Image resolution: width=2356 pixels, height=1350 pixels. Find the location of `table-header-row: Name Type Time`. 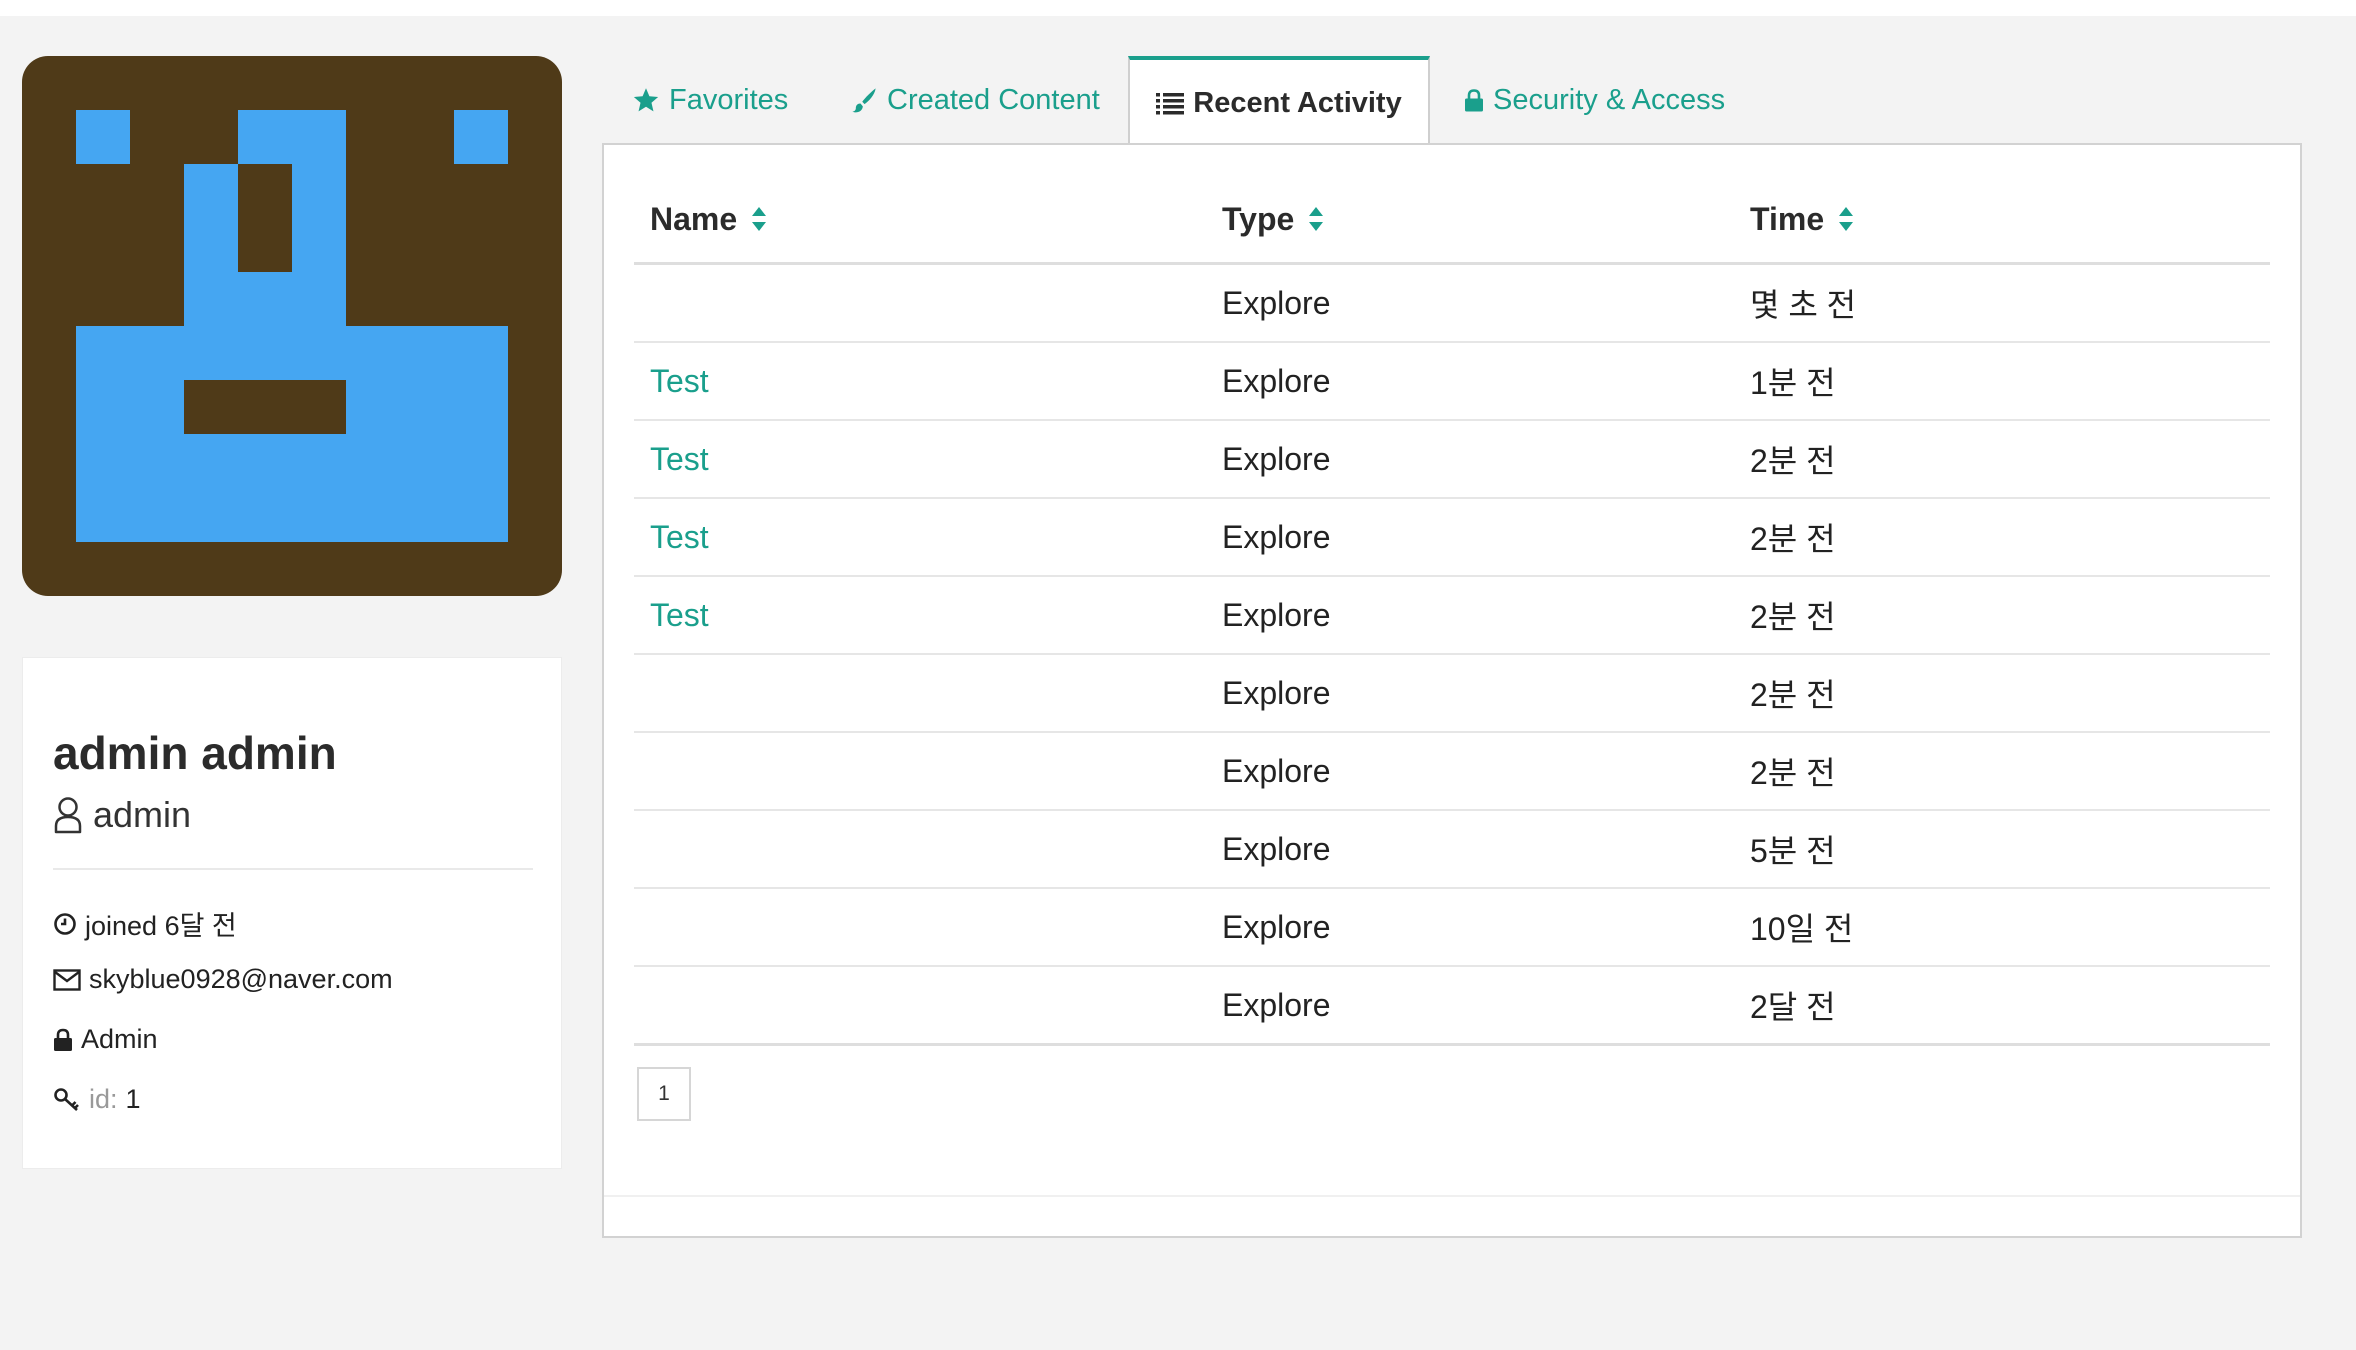

table-header-row: Name Type Time is located at coordinates (1452, 222).